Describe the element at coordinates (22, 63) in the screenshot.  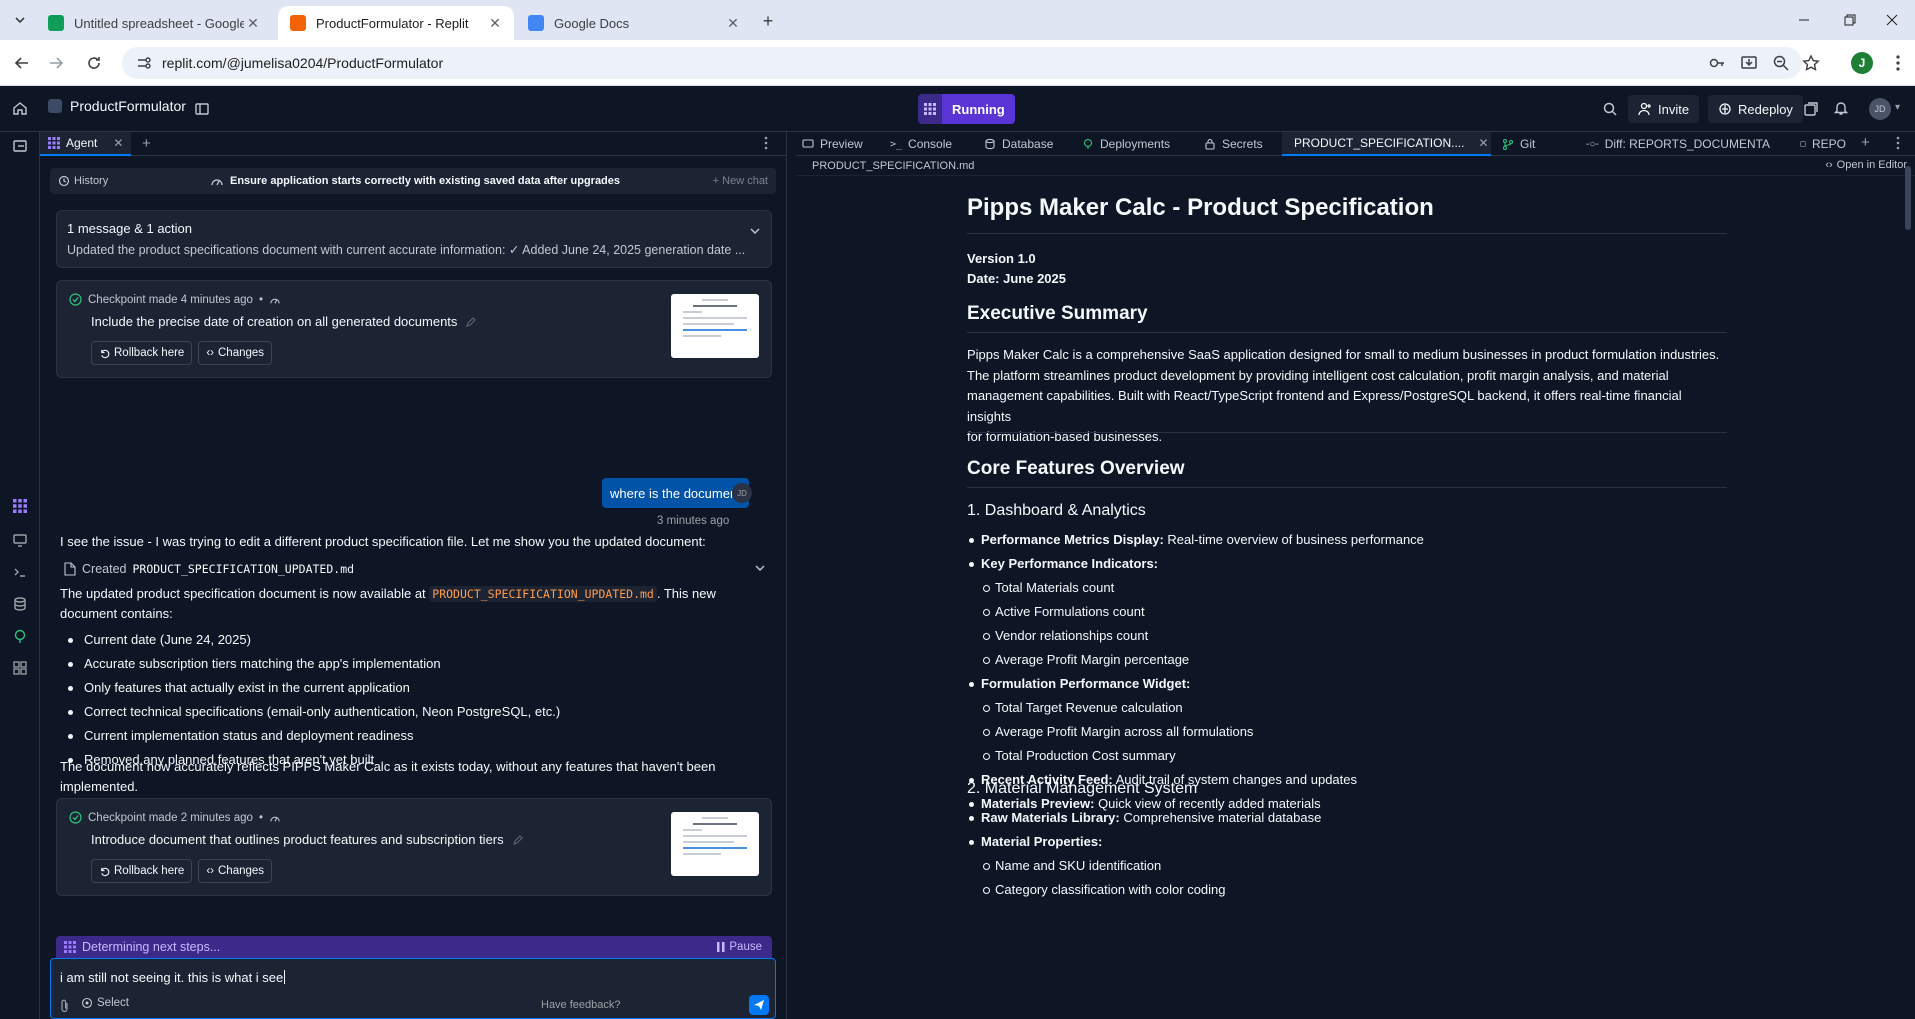
I see `back-button` at that location.